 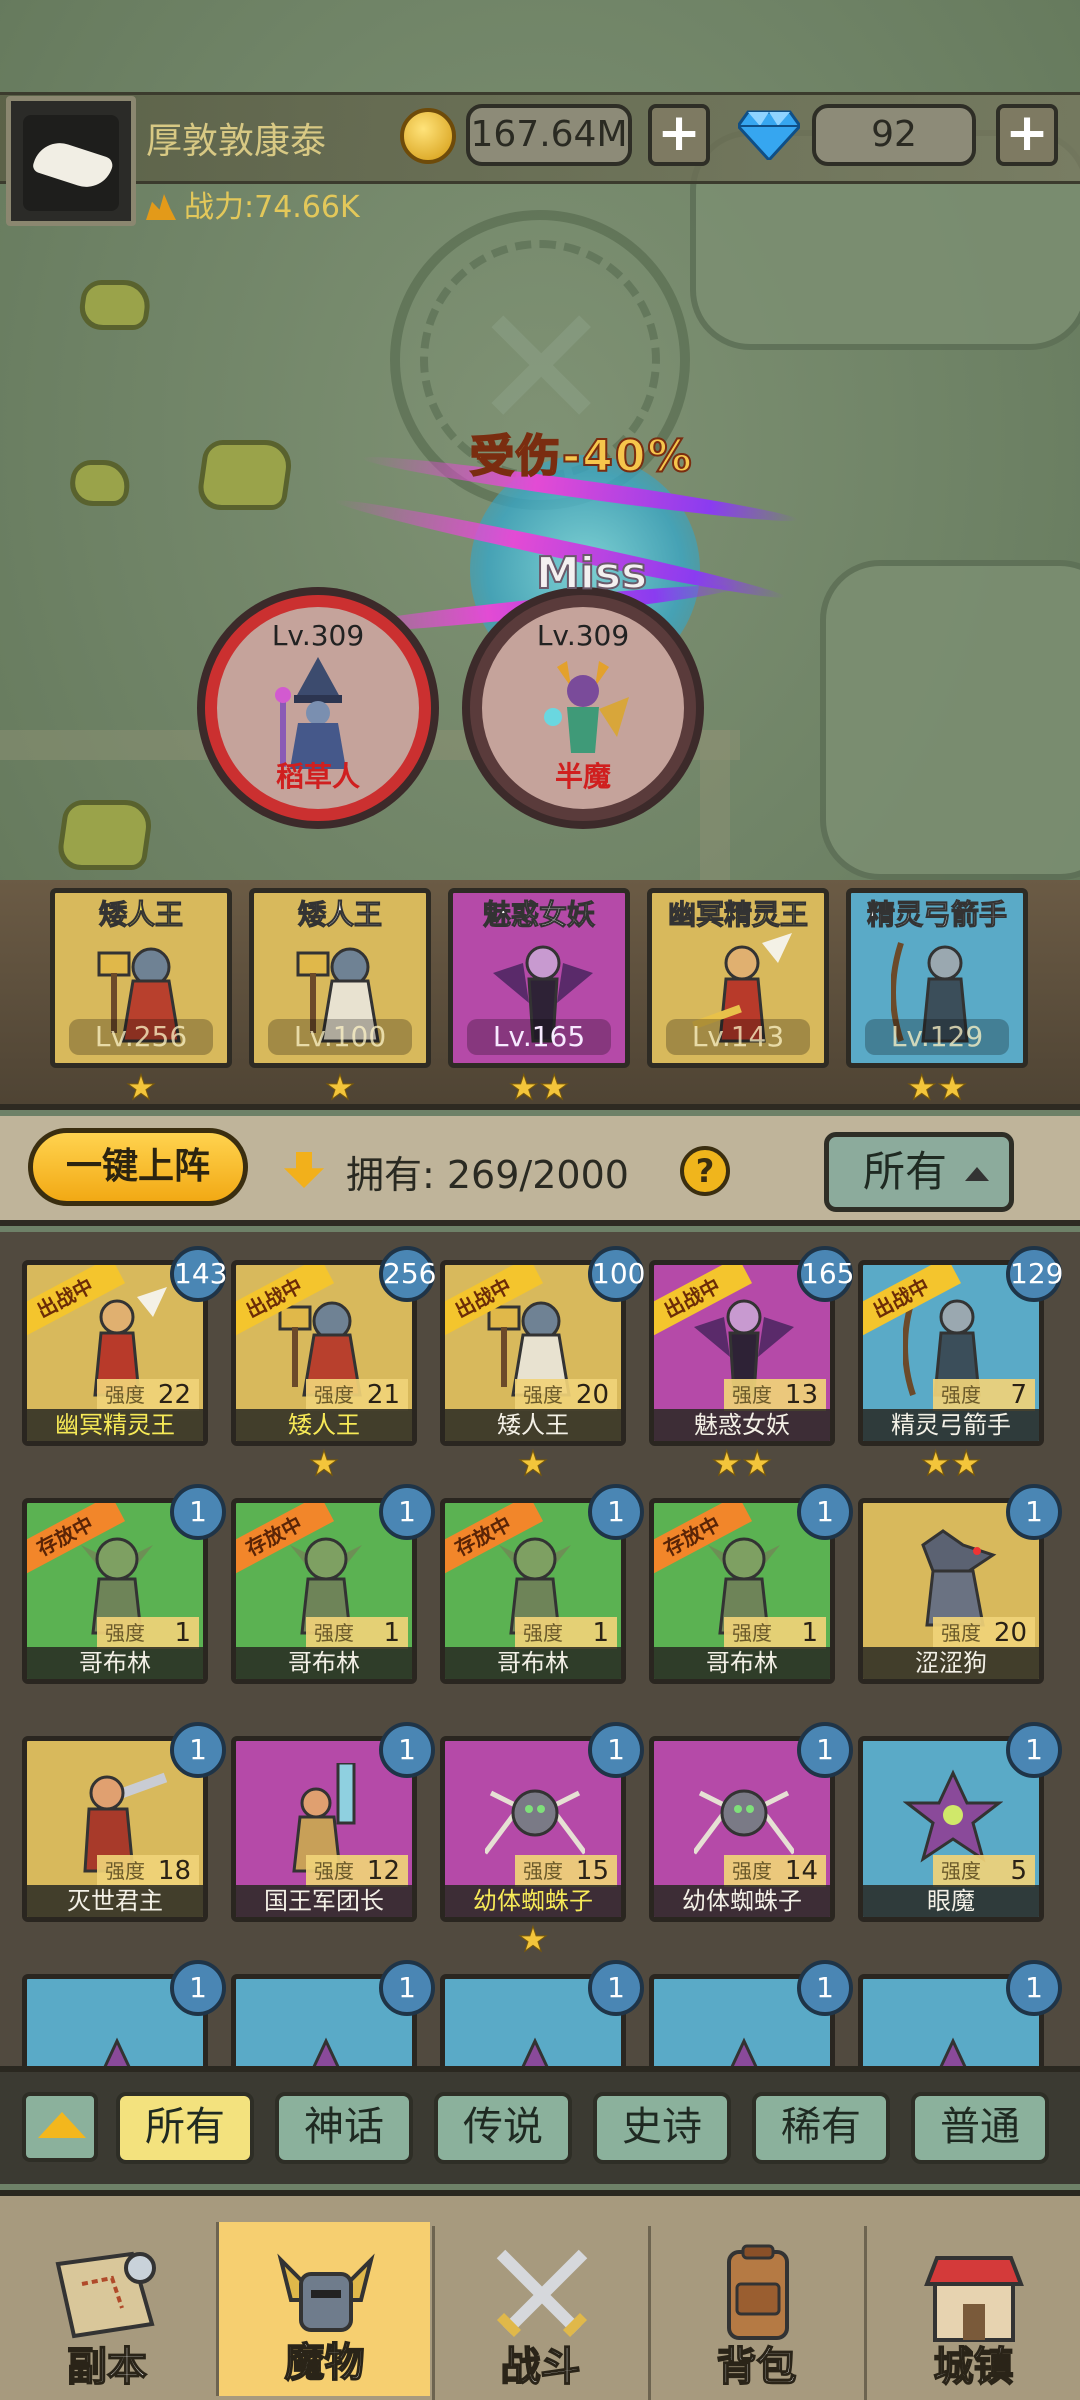 I want to click on demon-icon, so click(x=586, y=707).